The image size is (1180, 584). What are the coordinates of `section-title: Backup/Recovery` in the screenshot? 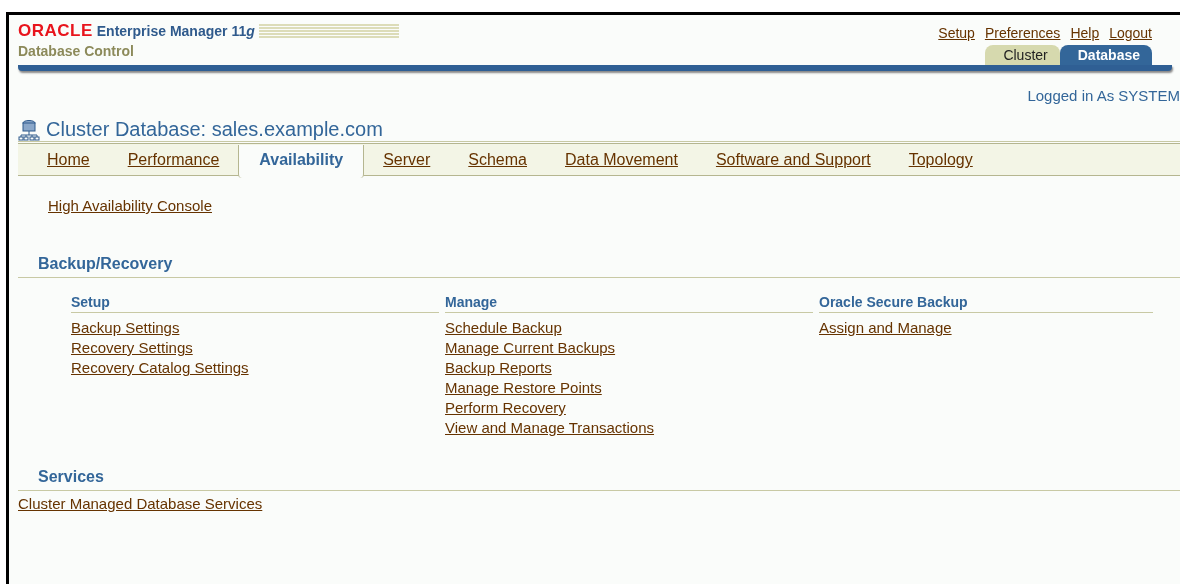 It's located at (599, 266).